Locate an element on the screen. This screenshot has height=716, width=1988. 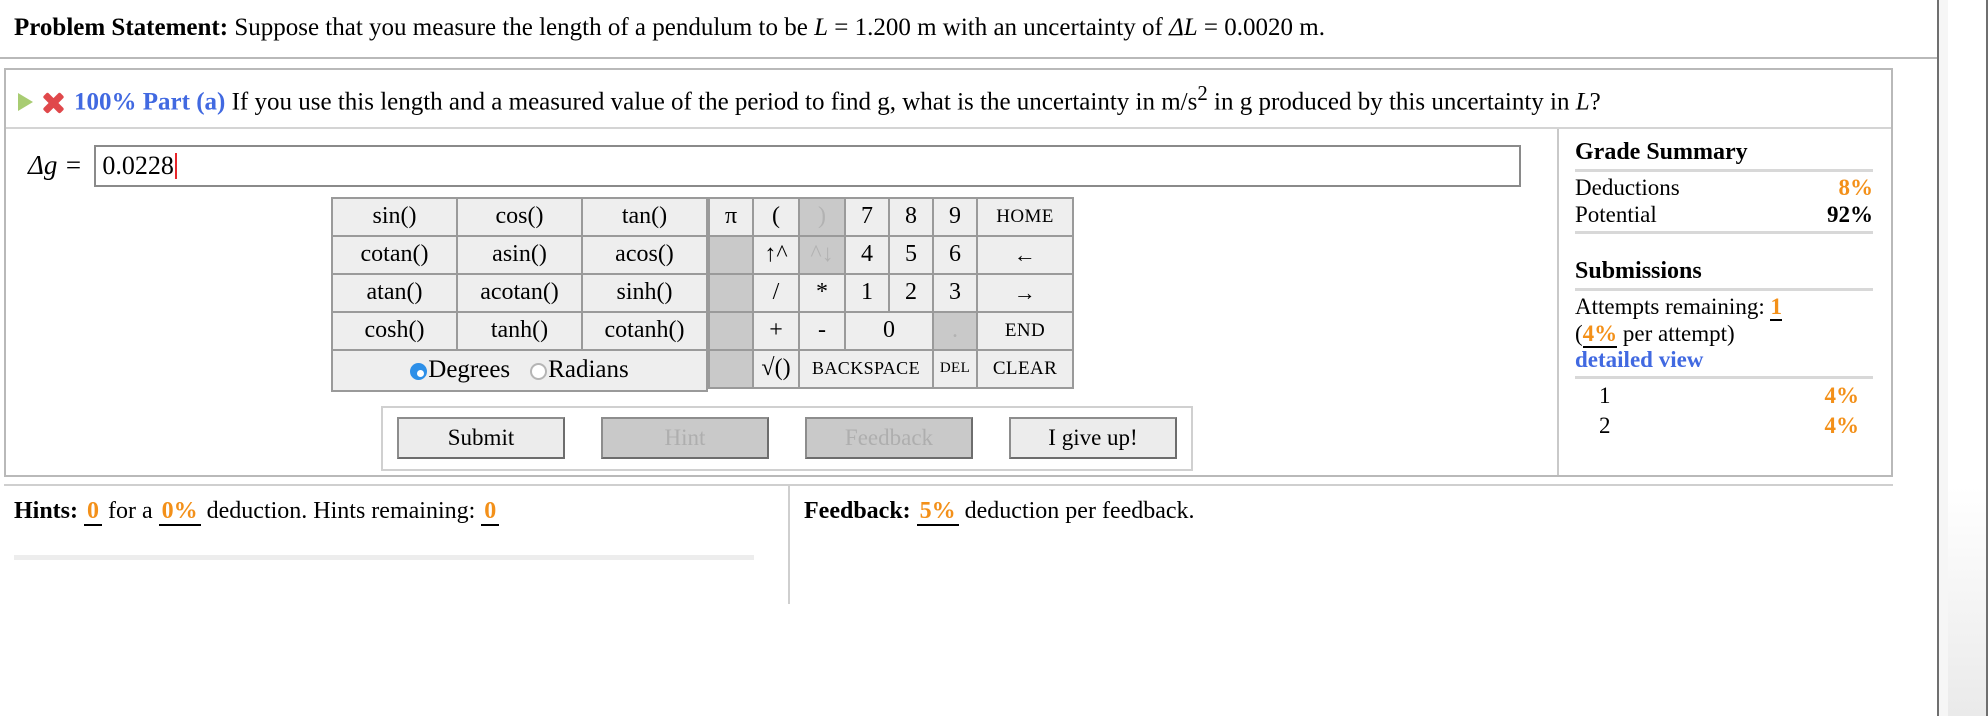
problem-statement-label: Problem Statement: is located at coordinates (121, 27).